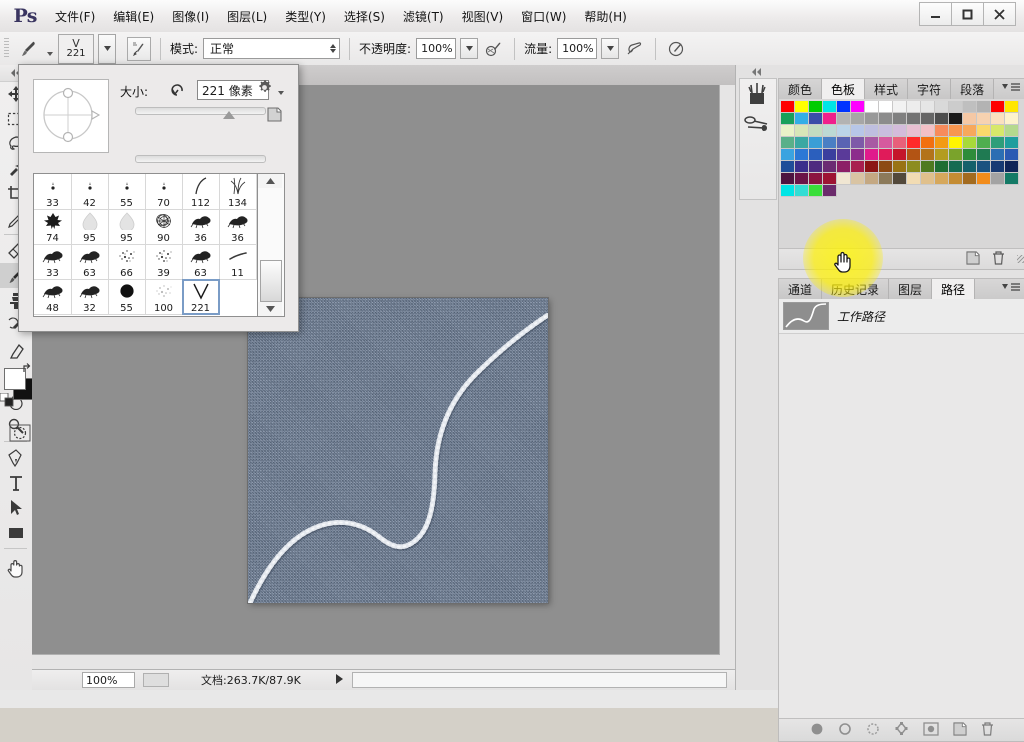 The width and height of the screenshot is (1024, 742). What do you see at coordinates (238, 192) in the screenshot?
I see `brush-preset-item: 134` at bounding box center [238, 192].